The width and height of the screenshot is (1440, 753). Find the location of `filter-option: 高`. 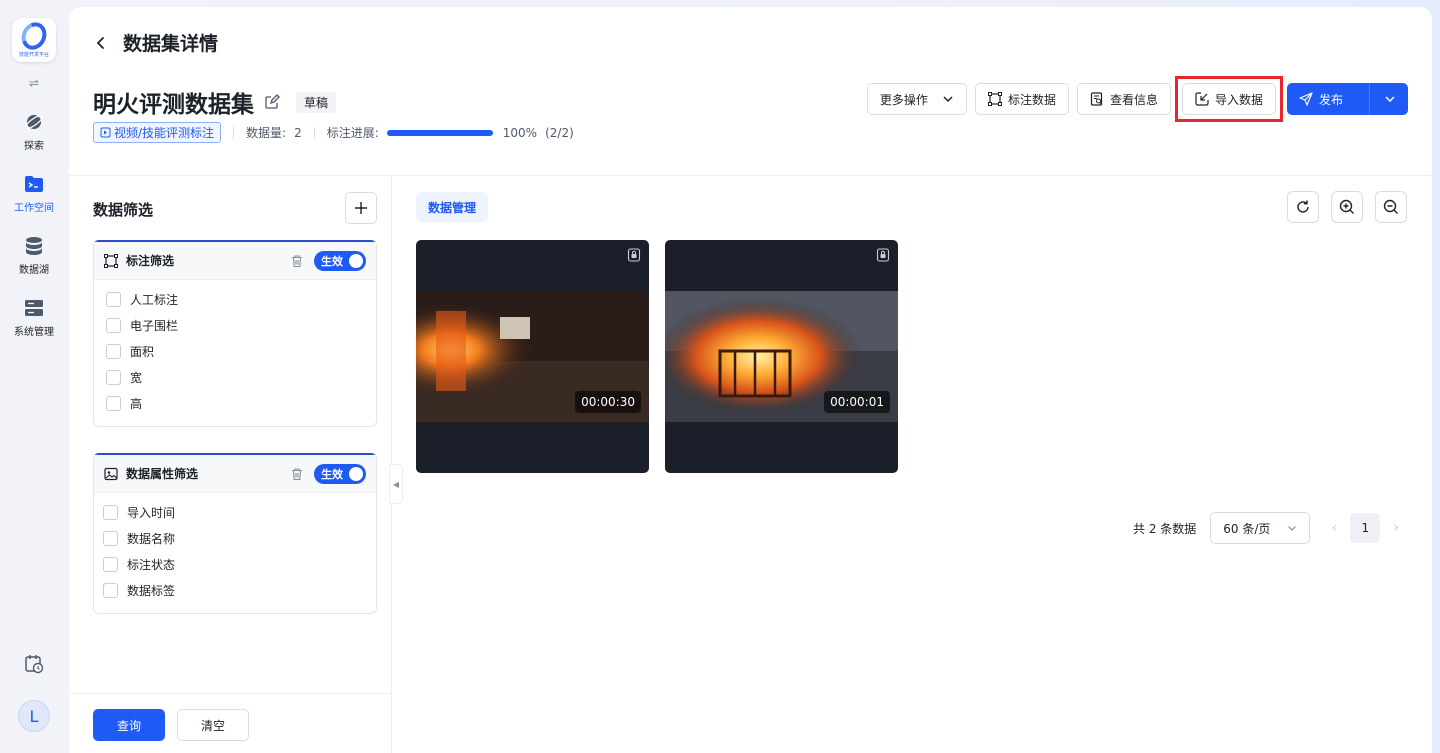

filter-option: 高 is located at coordinates (235, 403).